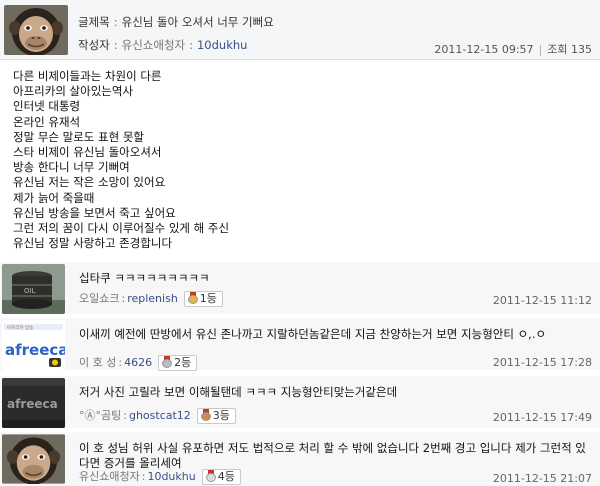  I want to click on rank-badge: 3등, so click(216, 416).